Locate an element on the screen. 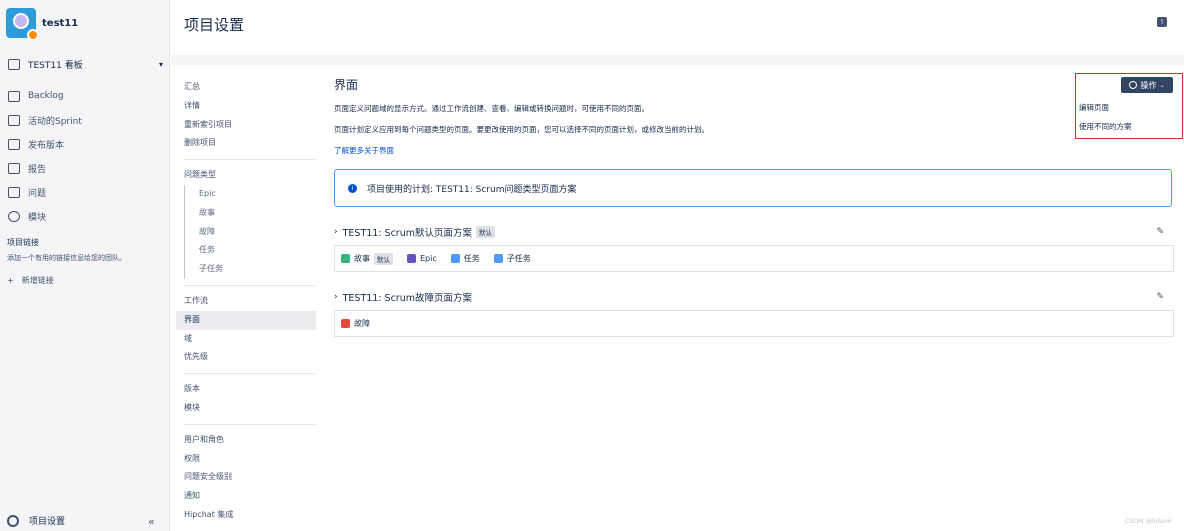 The width and height of the screenshot is (1184, 531). issue-type-list: 故事 默认 Epic 任务 子任务 is located at coordinates (754, 258).